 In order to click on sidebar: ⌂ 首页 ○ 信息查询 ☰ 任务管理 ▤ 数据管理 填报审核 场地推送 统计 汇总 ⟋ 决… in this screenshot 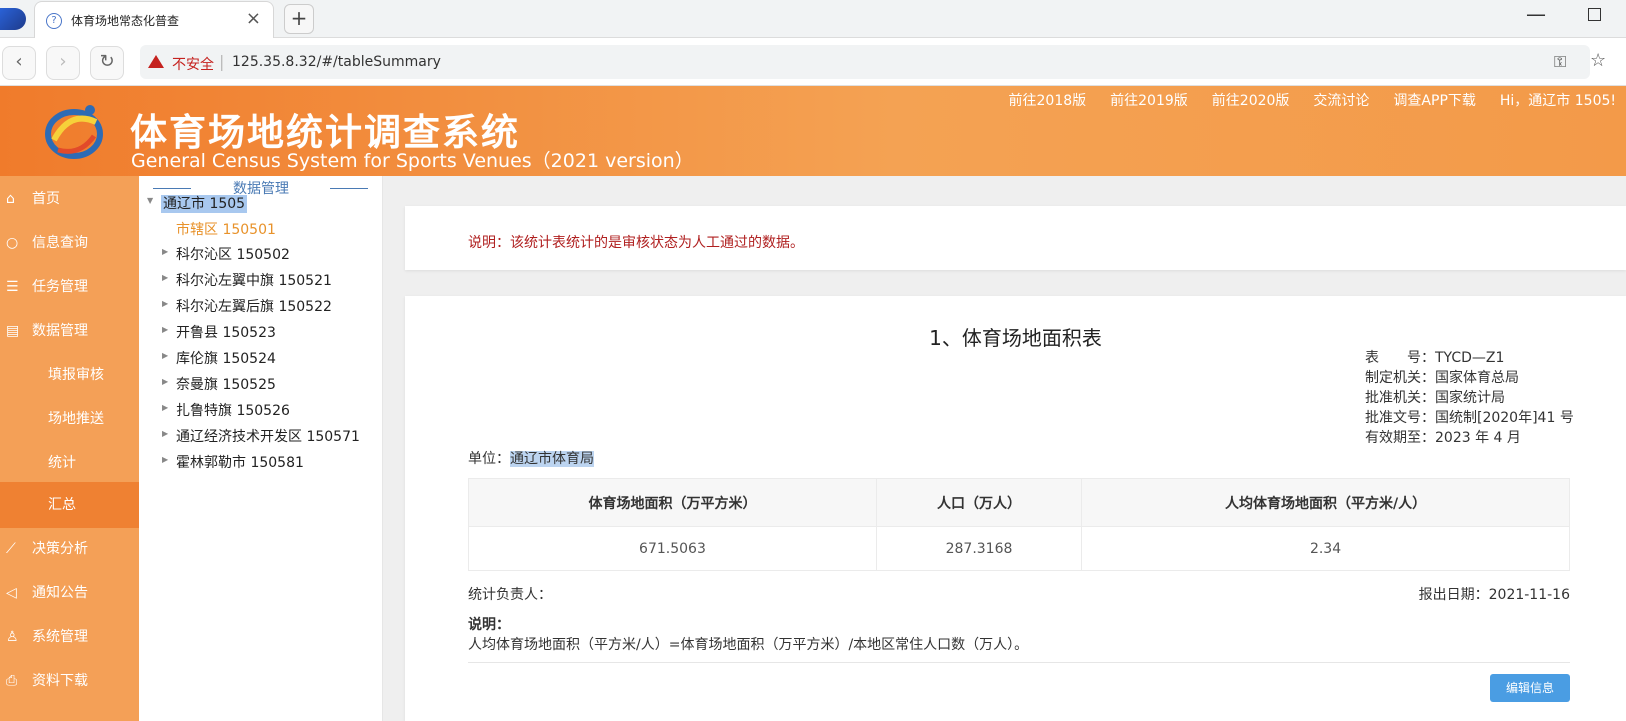, I will do `click(69, 448)`.